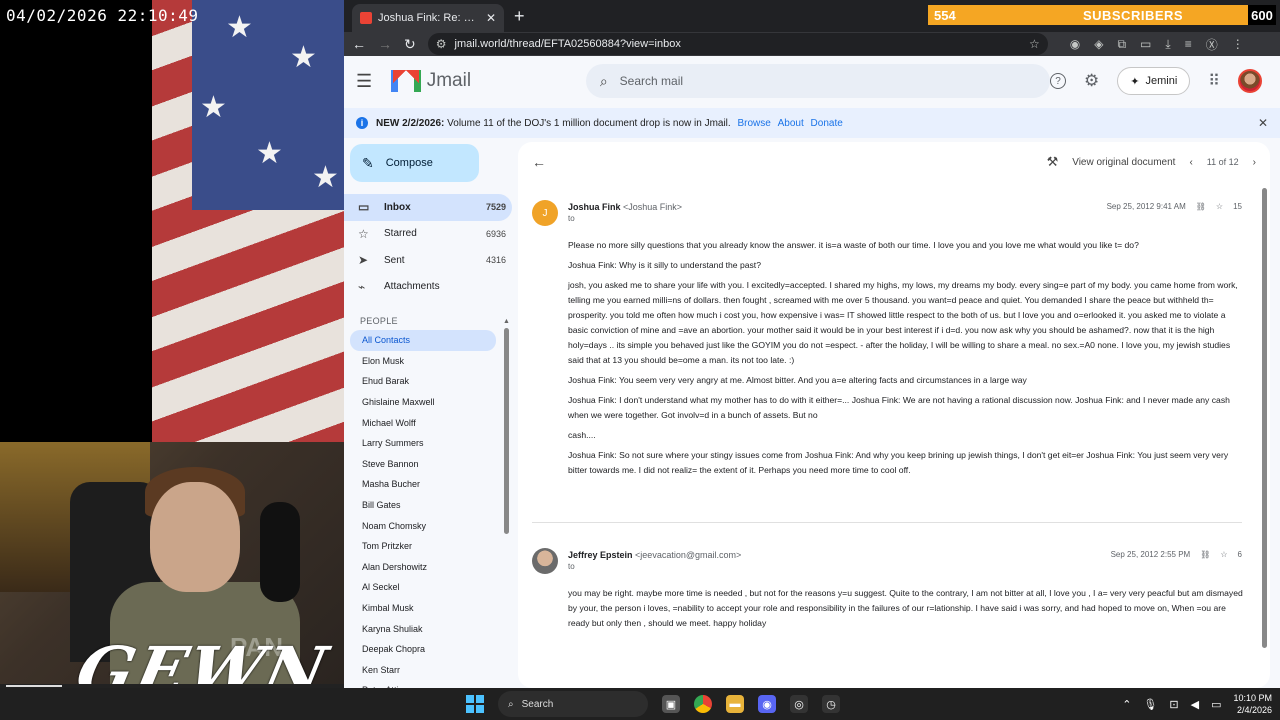  What do you see at coordinates (1058, 81) in the screenshot?
I see `help-icon: ?` at bounding box center [1058, 81].